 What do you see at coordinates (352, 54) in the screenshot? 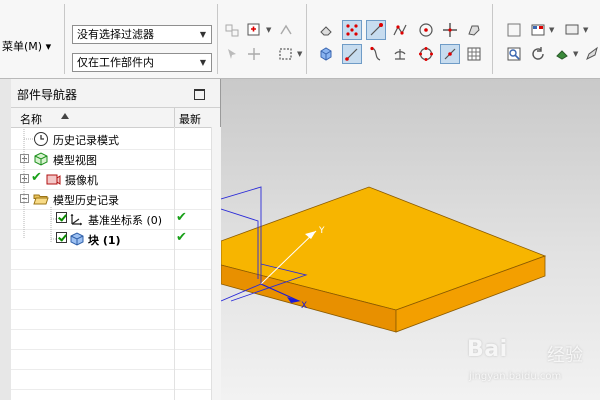
I see `line-point-icon` at bounding box center [352, 54].